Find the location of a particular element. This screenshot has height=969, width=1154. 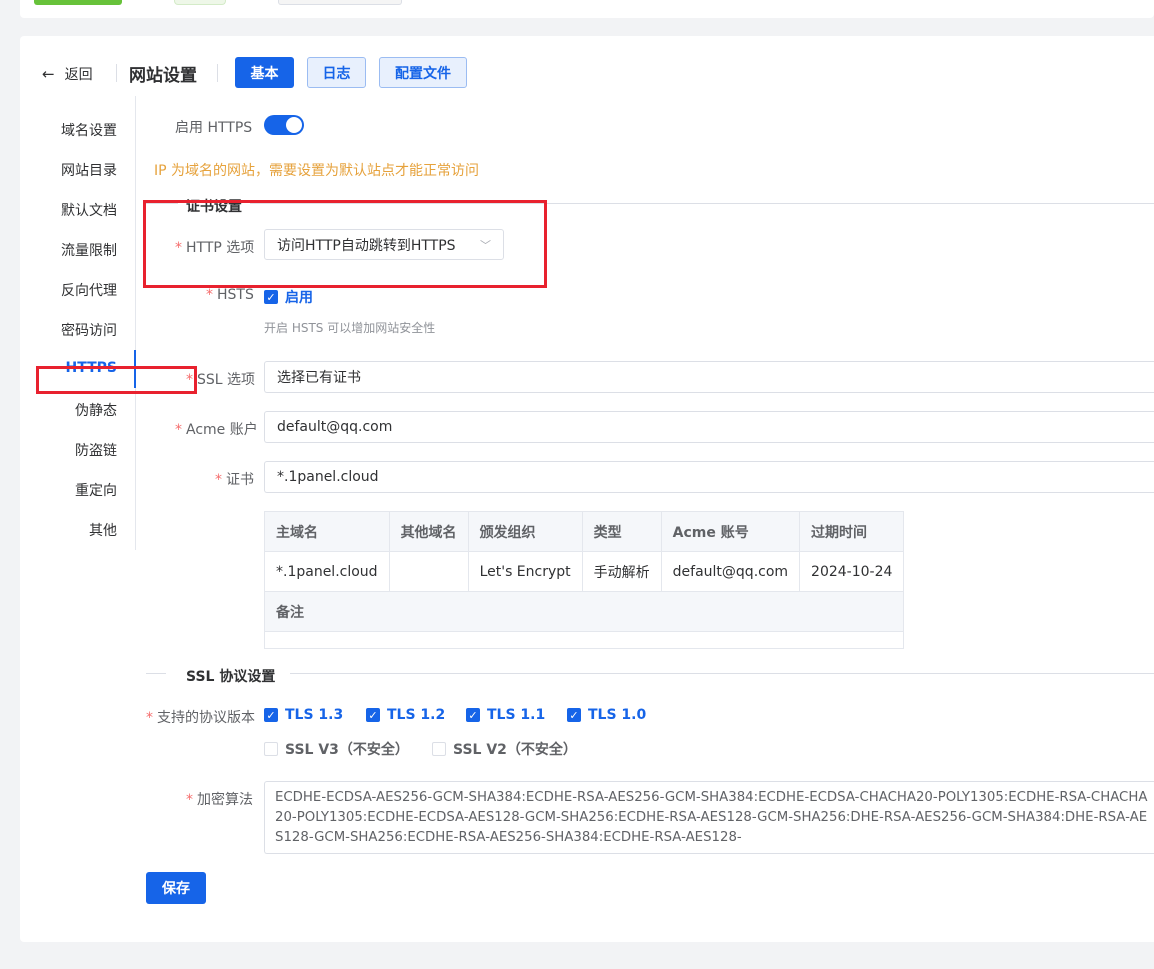

tls12-checkbox: ✓ TLS 1.2 is located at coordinates (405, 715).